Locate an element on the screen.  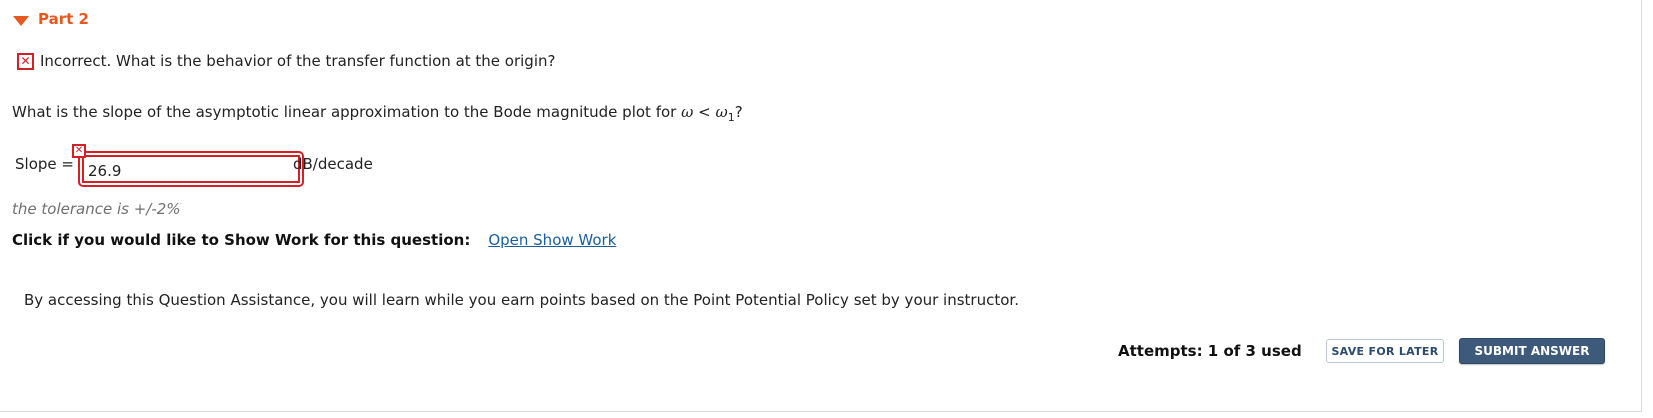
units-label: dB/decade is located at coordinates (333, 164).